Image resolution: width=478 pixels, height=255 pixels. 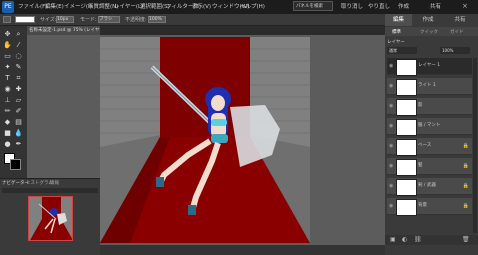 What do you see at coordinates (128, 6) in the screenshot?
I see `menu-layer: レイヤー(L)` at bounding box center [128, 6].